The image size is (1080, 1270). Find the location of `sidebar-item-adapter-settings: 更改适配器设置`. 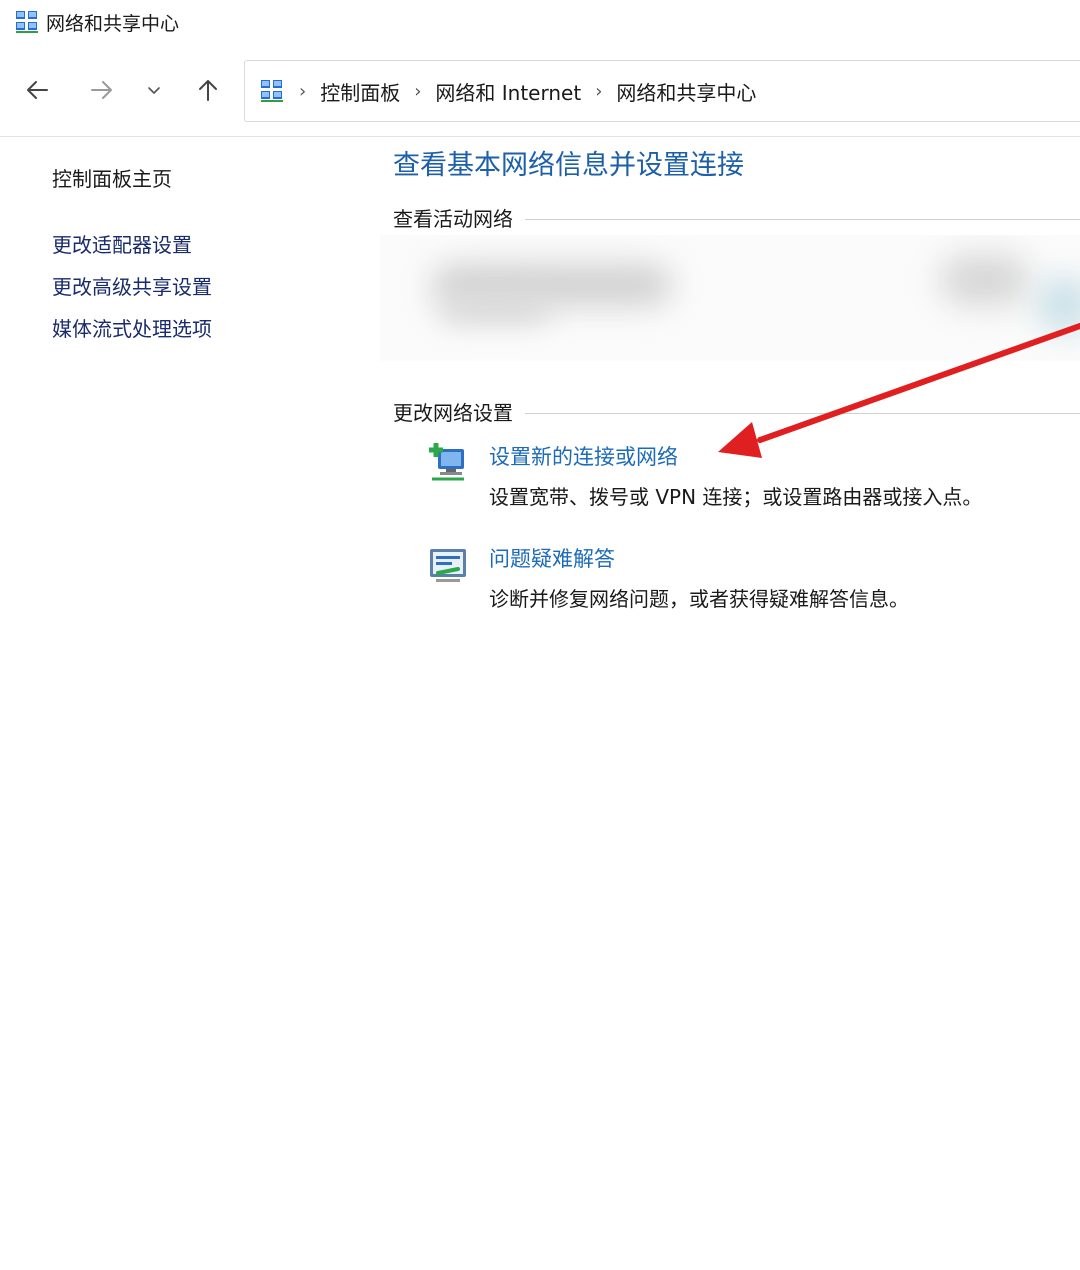

sidebar-item-adapter-settings: 更改适配器设置 is located at coordinates (122, 243).